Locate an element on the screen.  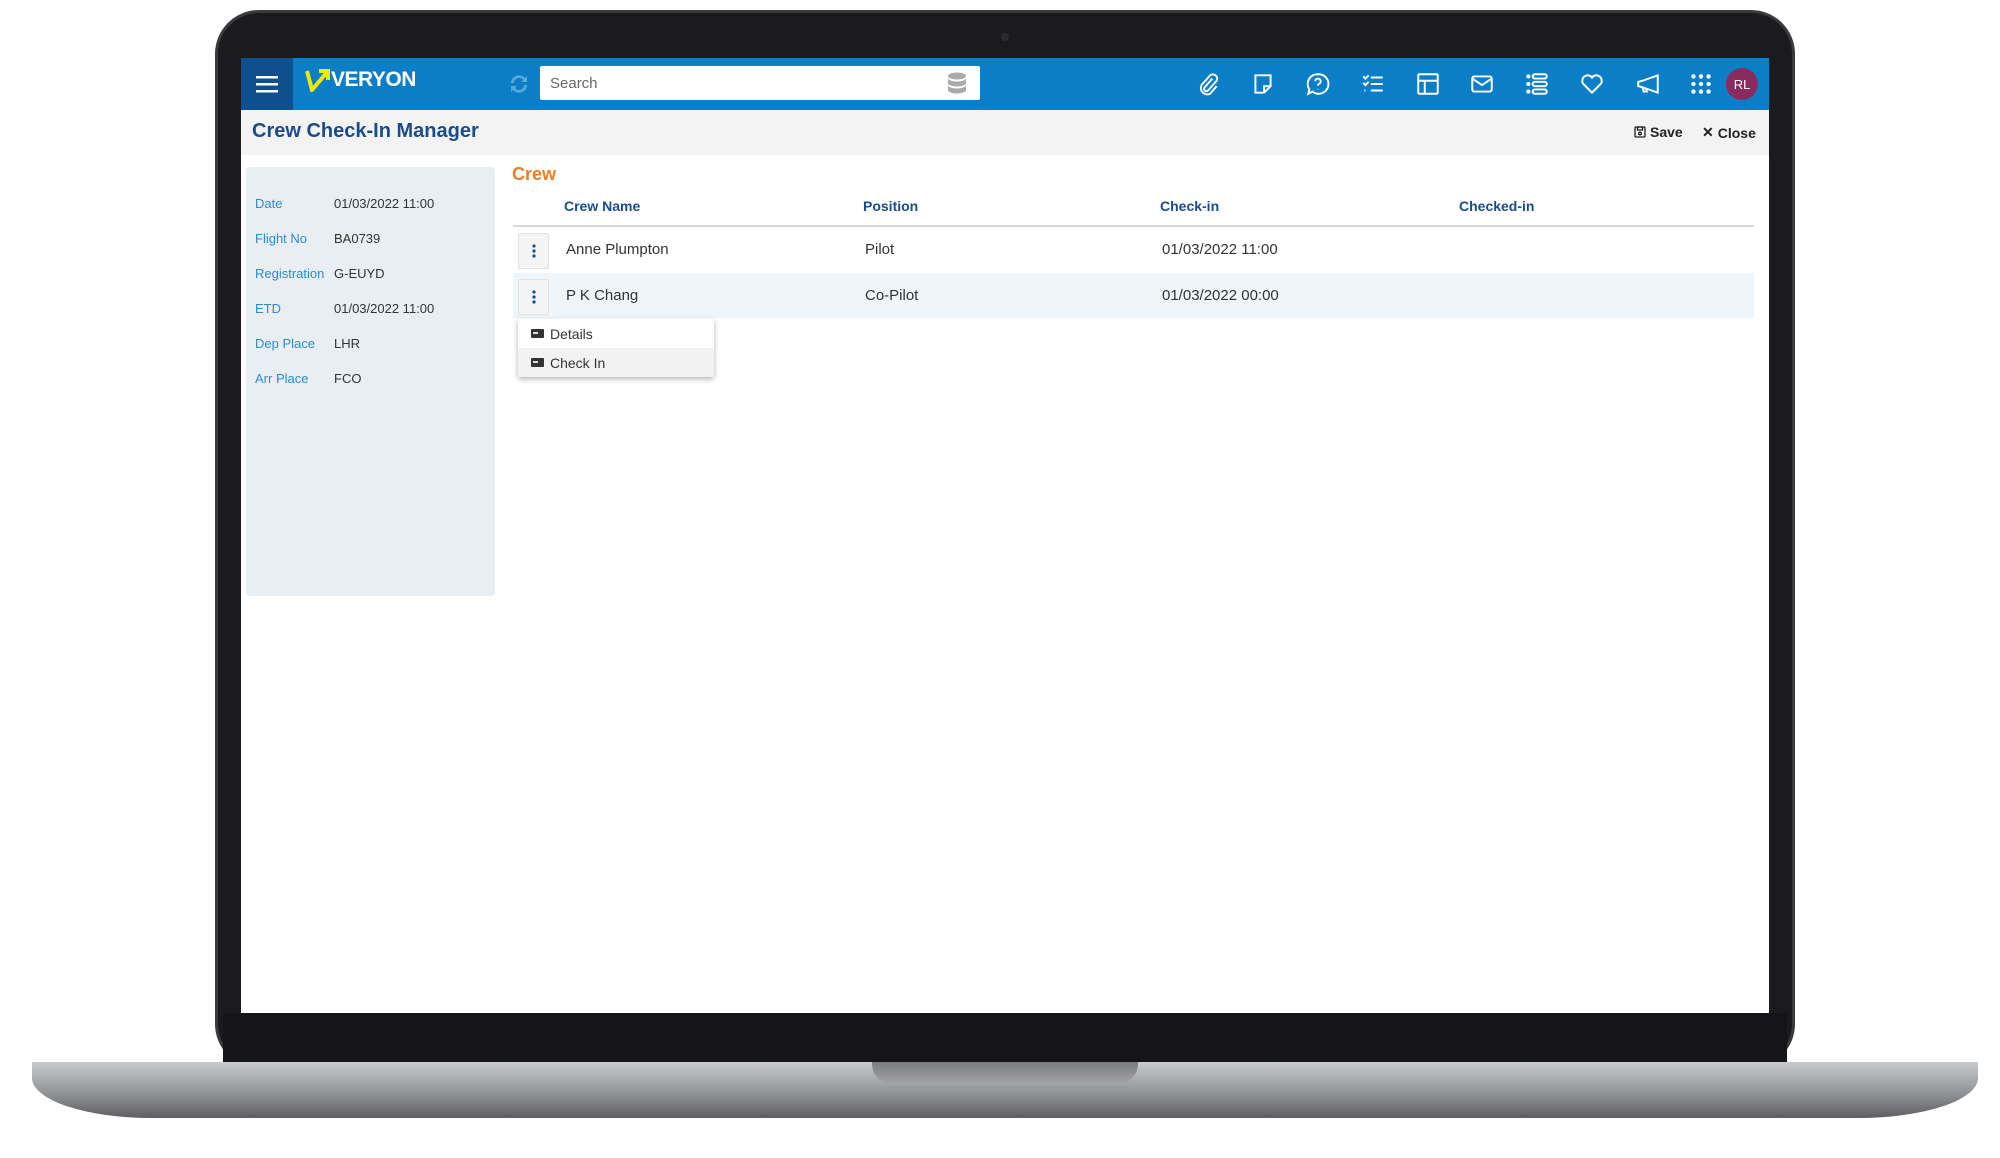
close-button: ✕ Close is located at coordinates (1729, 132).